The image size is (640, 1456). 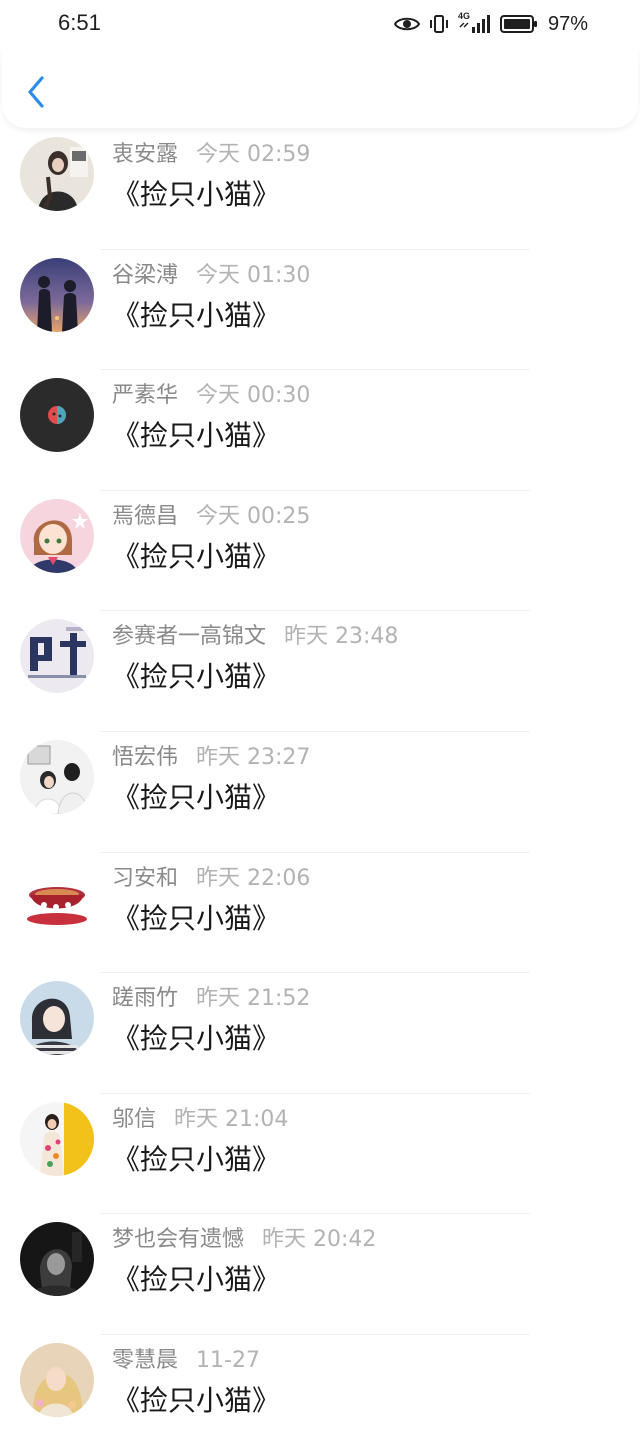 I want to click on comment-meta: 蹉雨竹 昨天 21:52, so click(x=211, y=999).